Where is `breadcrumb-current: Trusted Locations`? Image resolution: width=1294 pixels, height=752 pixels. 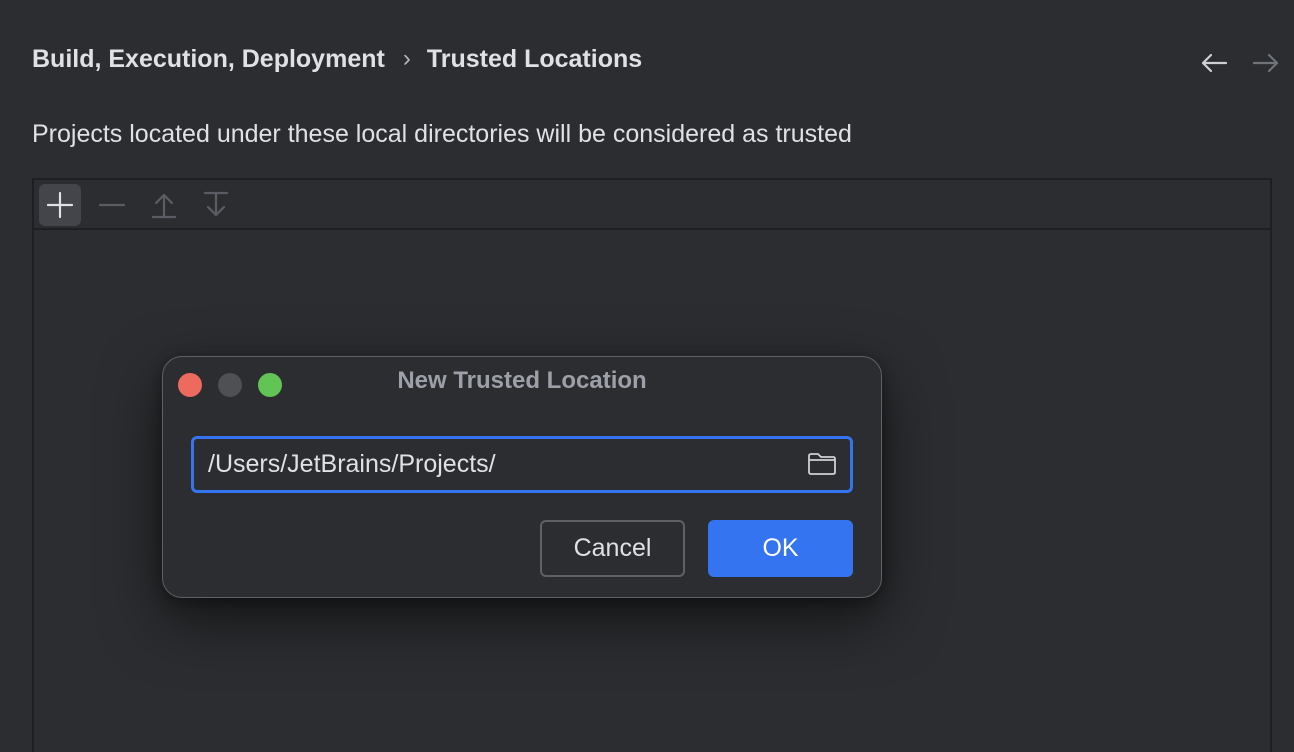
breadcrumb-current: Trusted Locations is located at coordinates (534, 58).